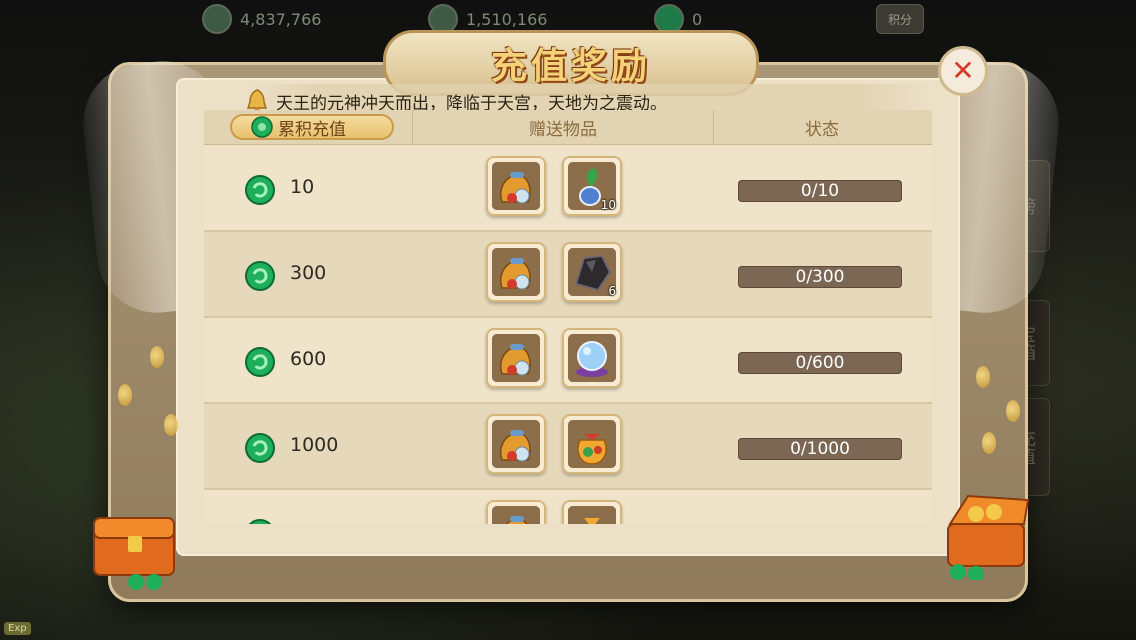 The height and width of the screenshot is (640, 1136). Describe the element at coordinates (308, 273) in the screenshot. I see `recharge-amount: 300` at that location.